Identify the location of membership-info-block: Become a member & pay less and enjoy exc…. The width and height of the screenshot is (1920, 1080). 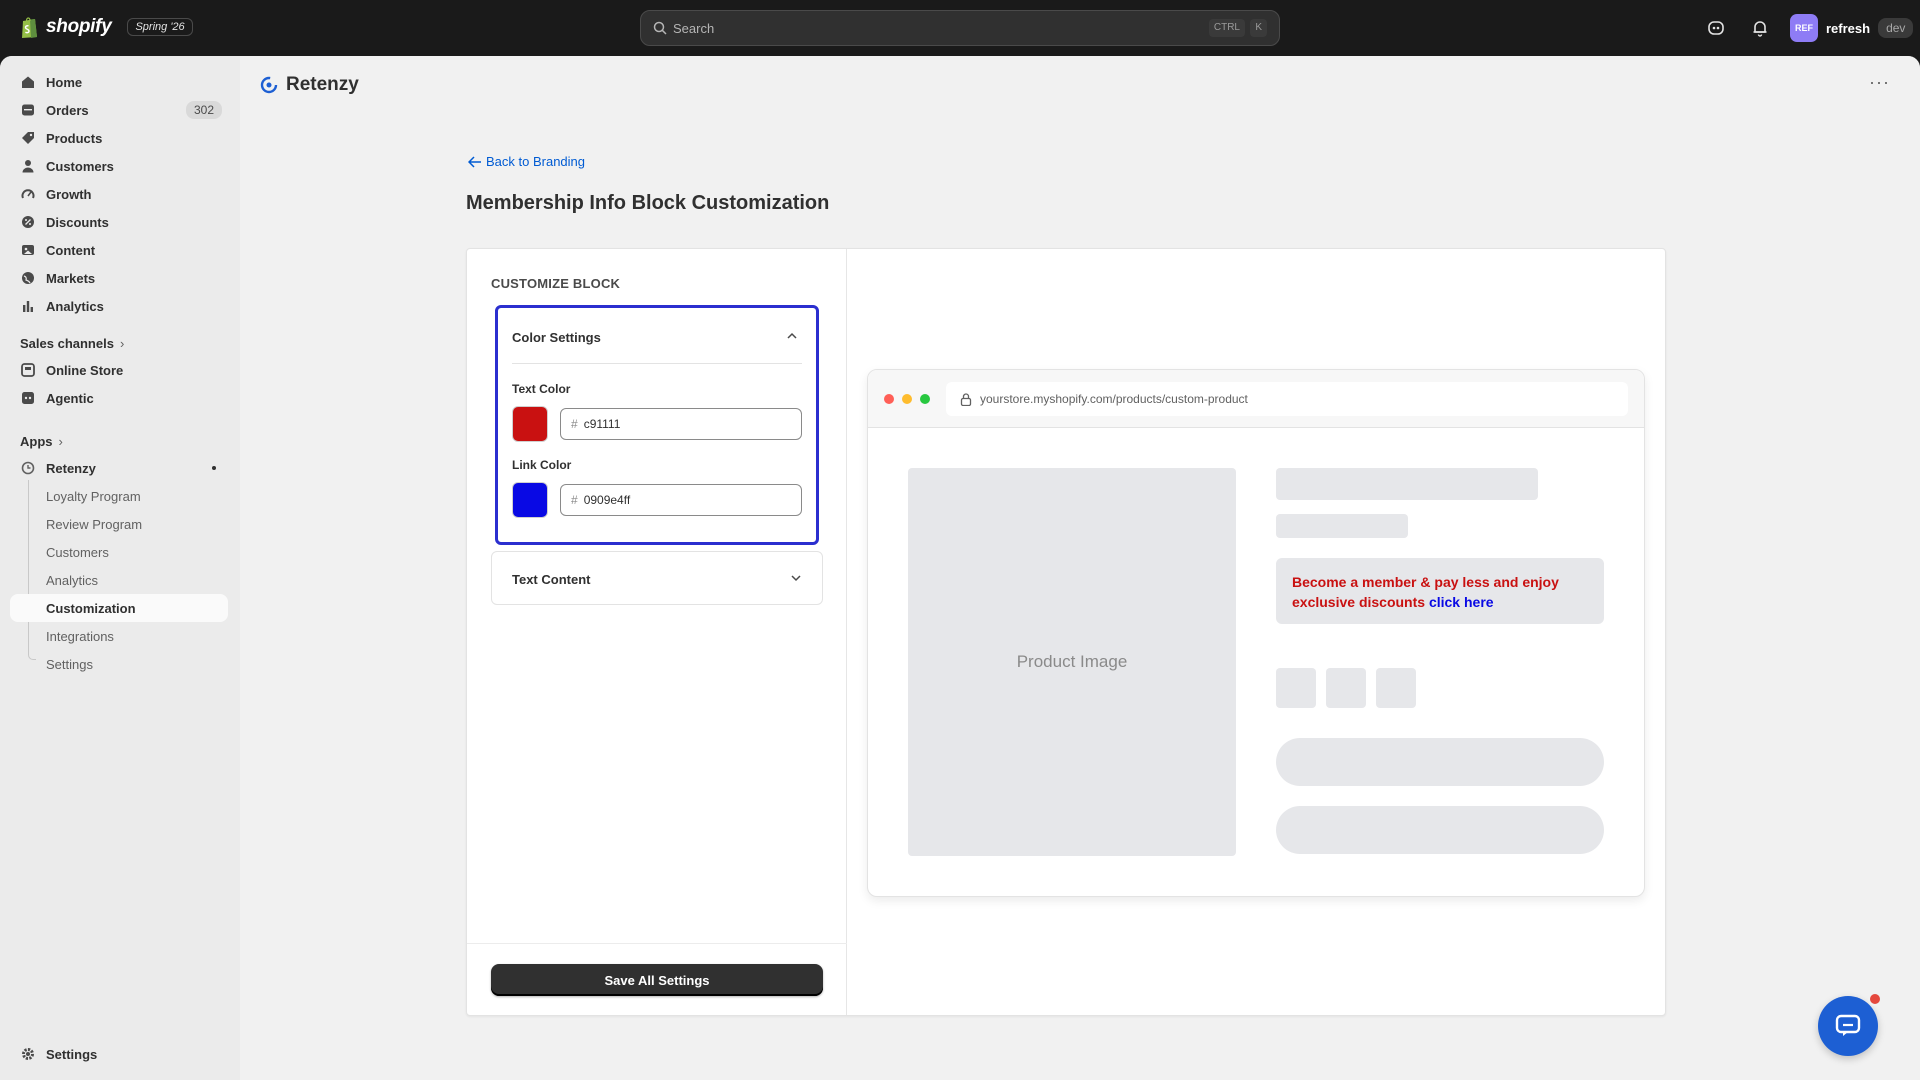
(1440, 591).